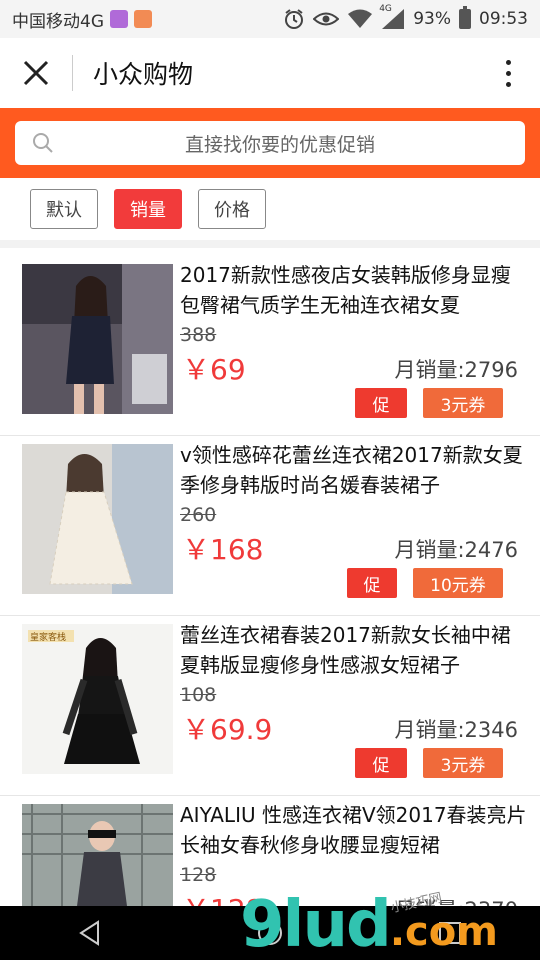  What do you see at coordinates (119, 19) in the screenshot?
I see `app-notification-purple-icon` at bounding box center [119, 19].